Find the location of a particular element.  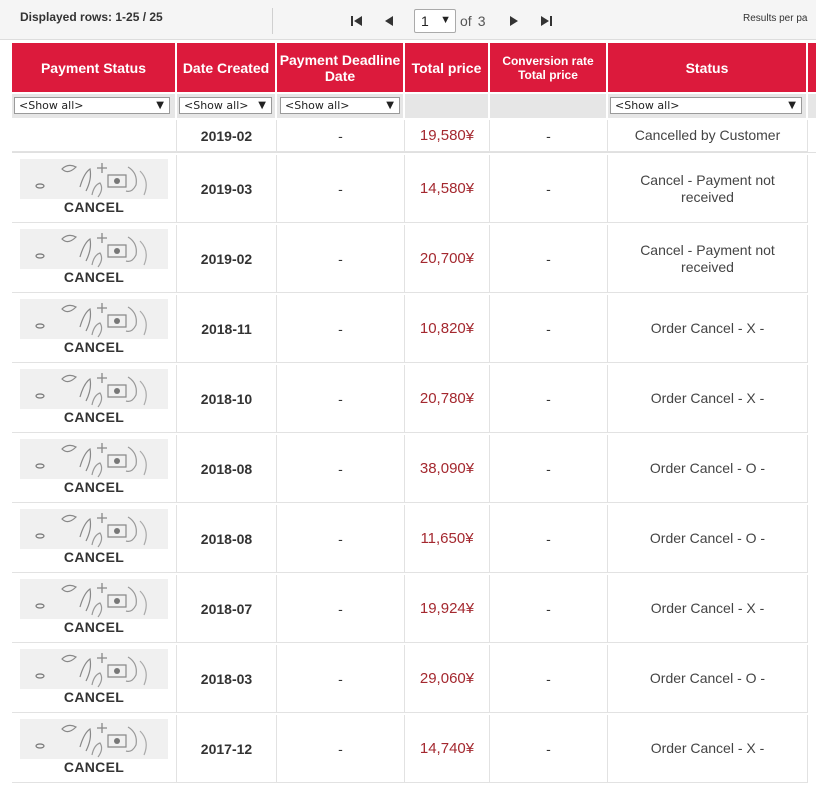

status-cell: Cancel - Payment not received is located at coordinates (708, 189).